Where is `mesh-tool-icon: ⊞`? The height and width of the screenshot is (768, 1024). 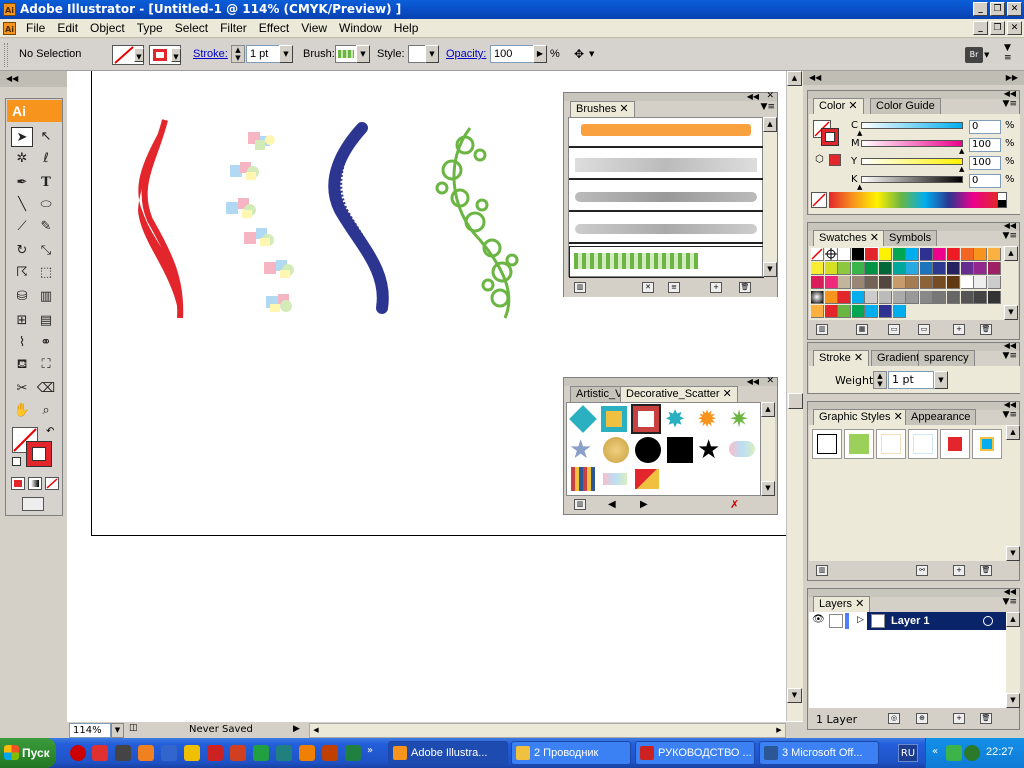 mesh-tool-icon: ⊞ is located at coordinates (22, 321).